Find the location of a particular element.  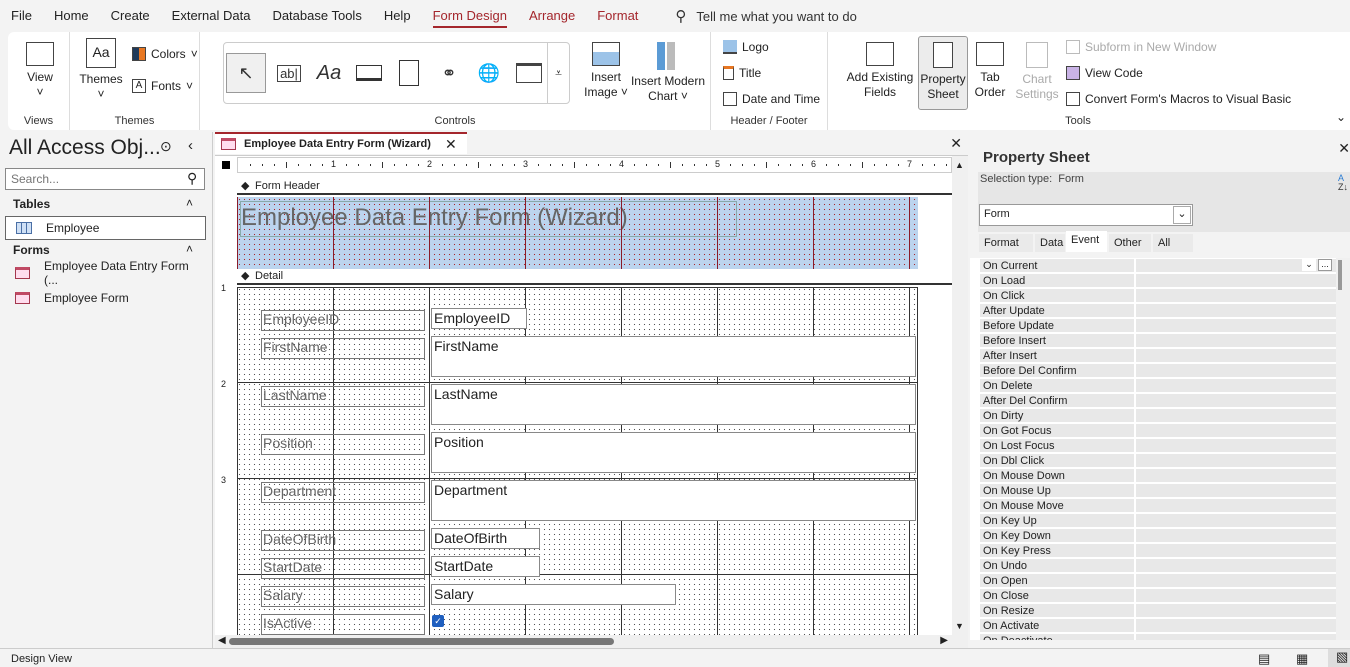

property-row: On Delete is located at coordinates (1158, 386).